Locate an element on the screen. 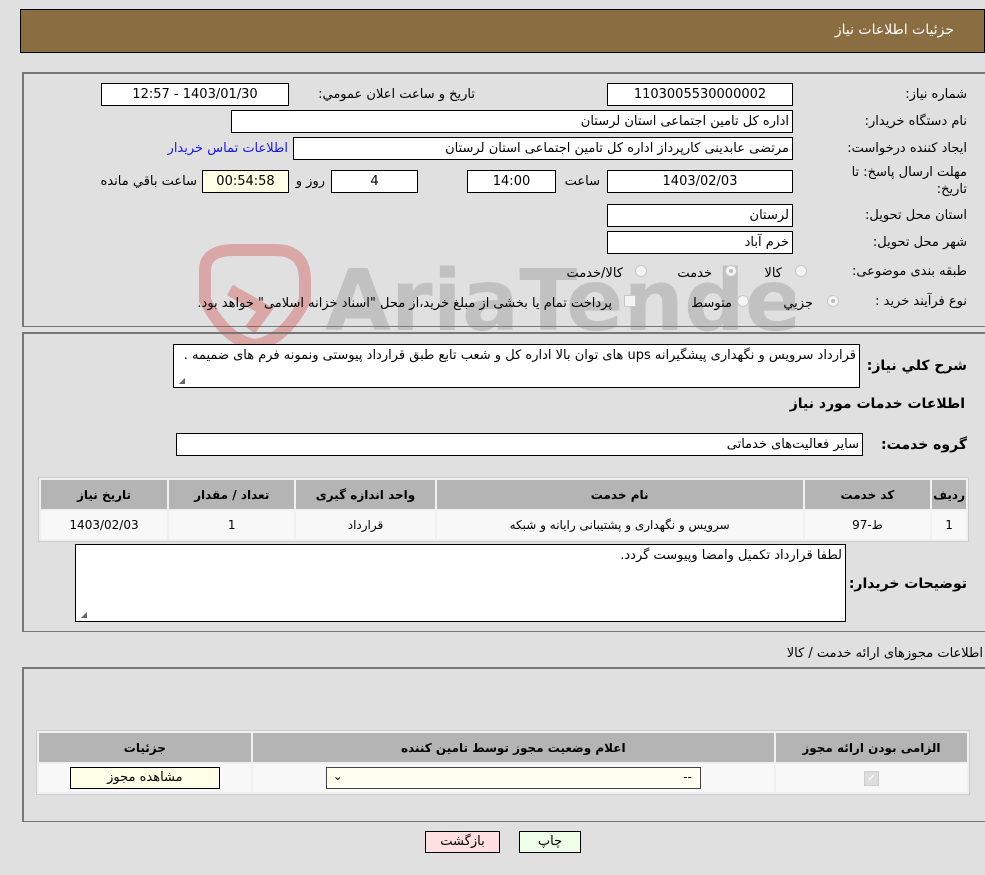 The width and height of the screenshot is (985, 875). required-checkbox-icon: ✓ is located at coordinates (871, 778).